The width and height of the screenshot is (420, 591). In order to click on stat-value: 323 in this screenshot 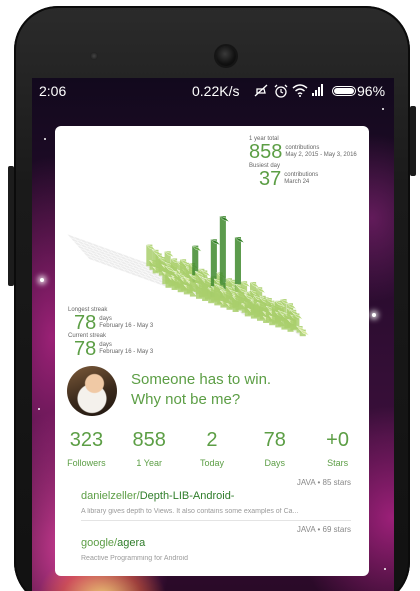, I will do `click(86, 440)`.